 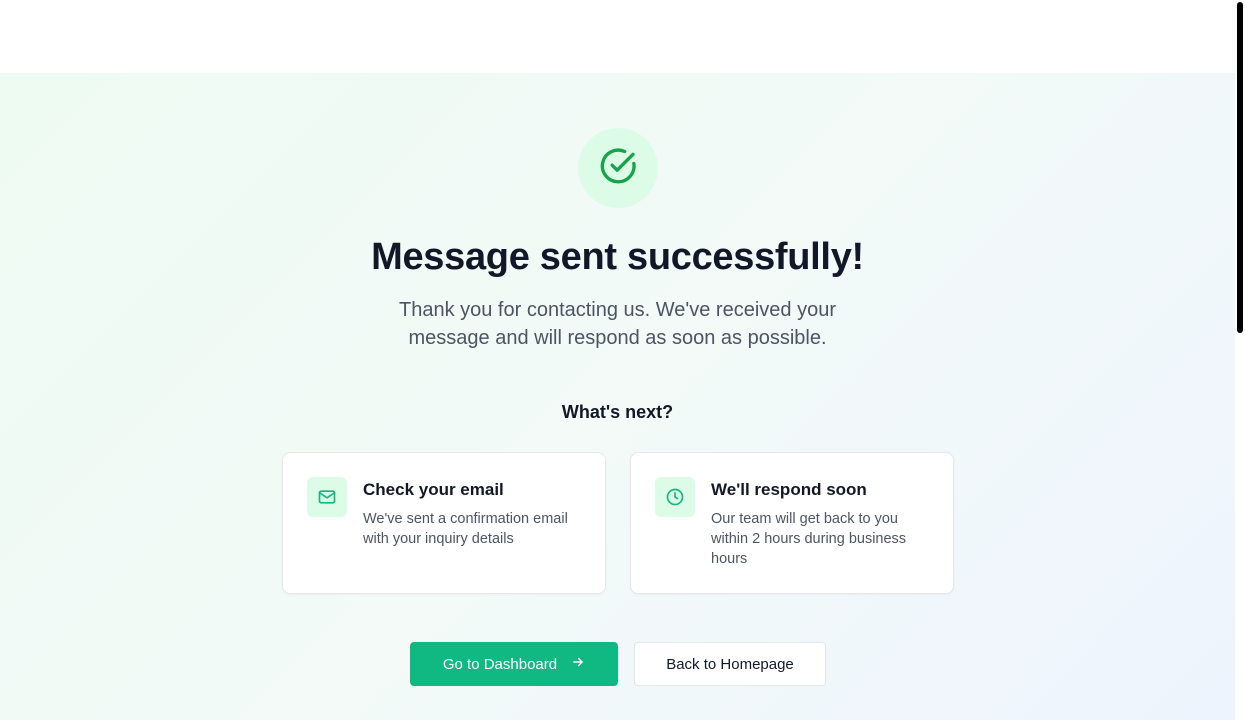 I want to click on arrow-right-icon, so click(x=578, y=664).